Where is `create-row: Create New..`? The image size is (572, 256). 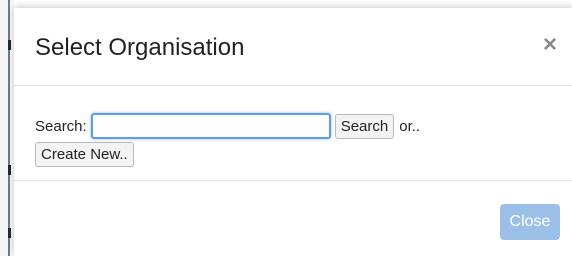
create-row: Create New.. is located at coordinates (84, 155).